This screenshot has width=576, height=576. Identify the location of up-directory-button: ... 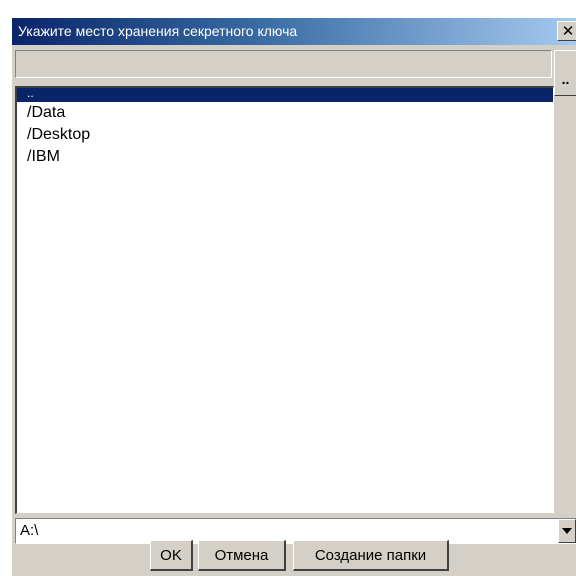
(565, 73).